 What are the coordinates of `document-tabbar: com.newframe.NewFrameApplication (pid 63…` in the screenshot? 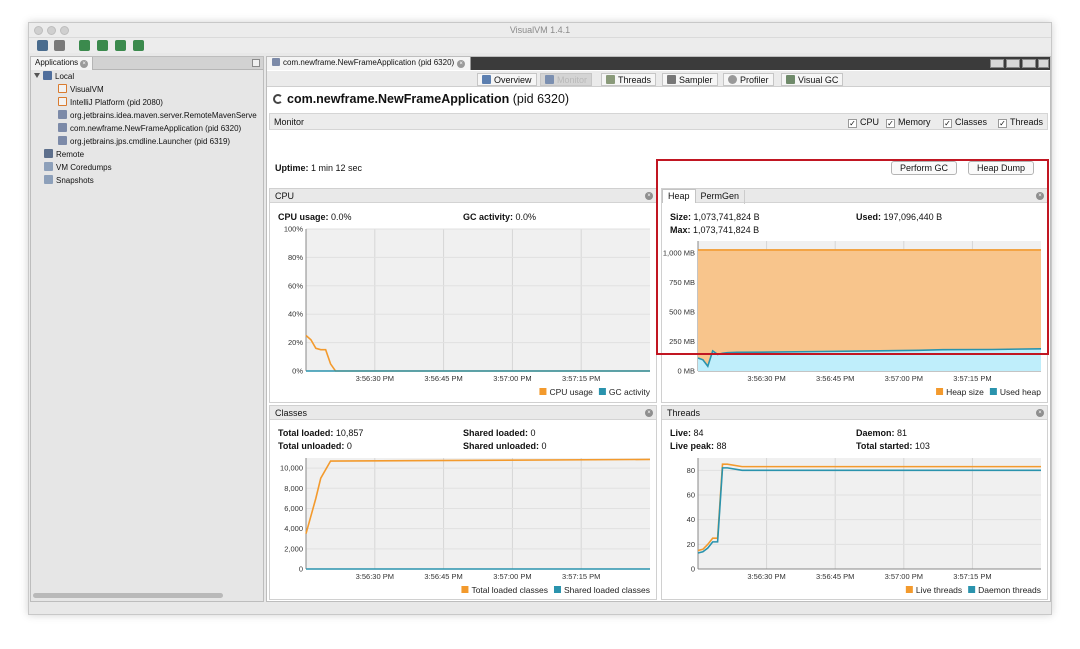 It's located at (658, 63).